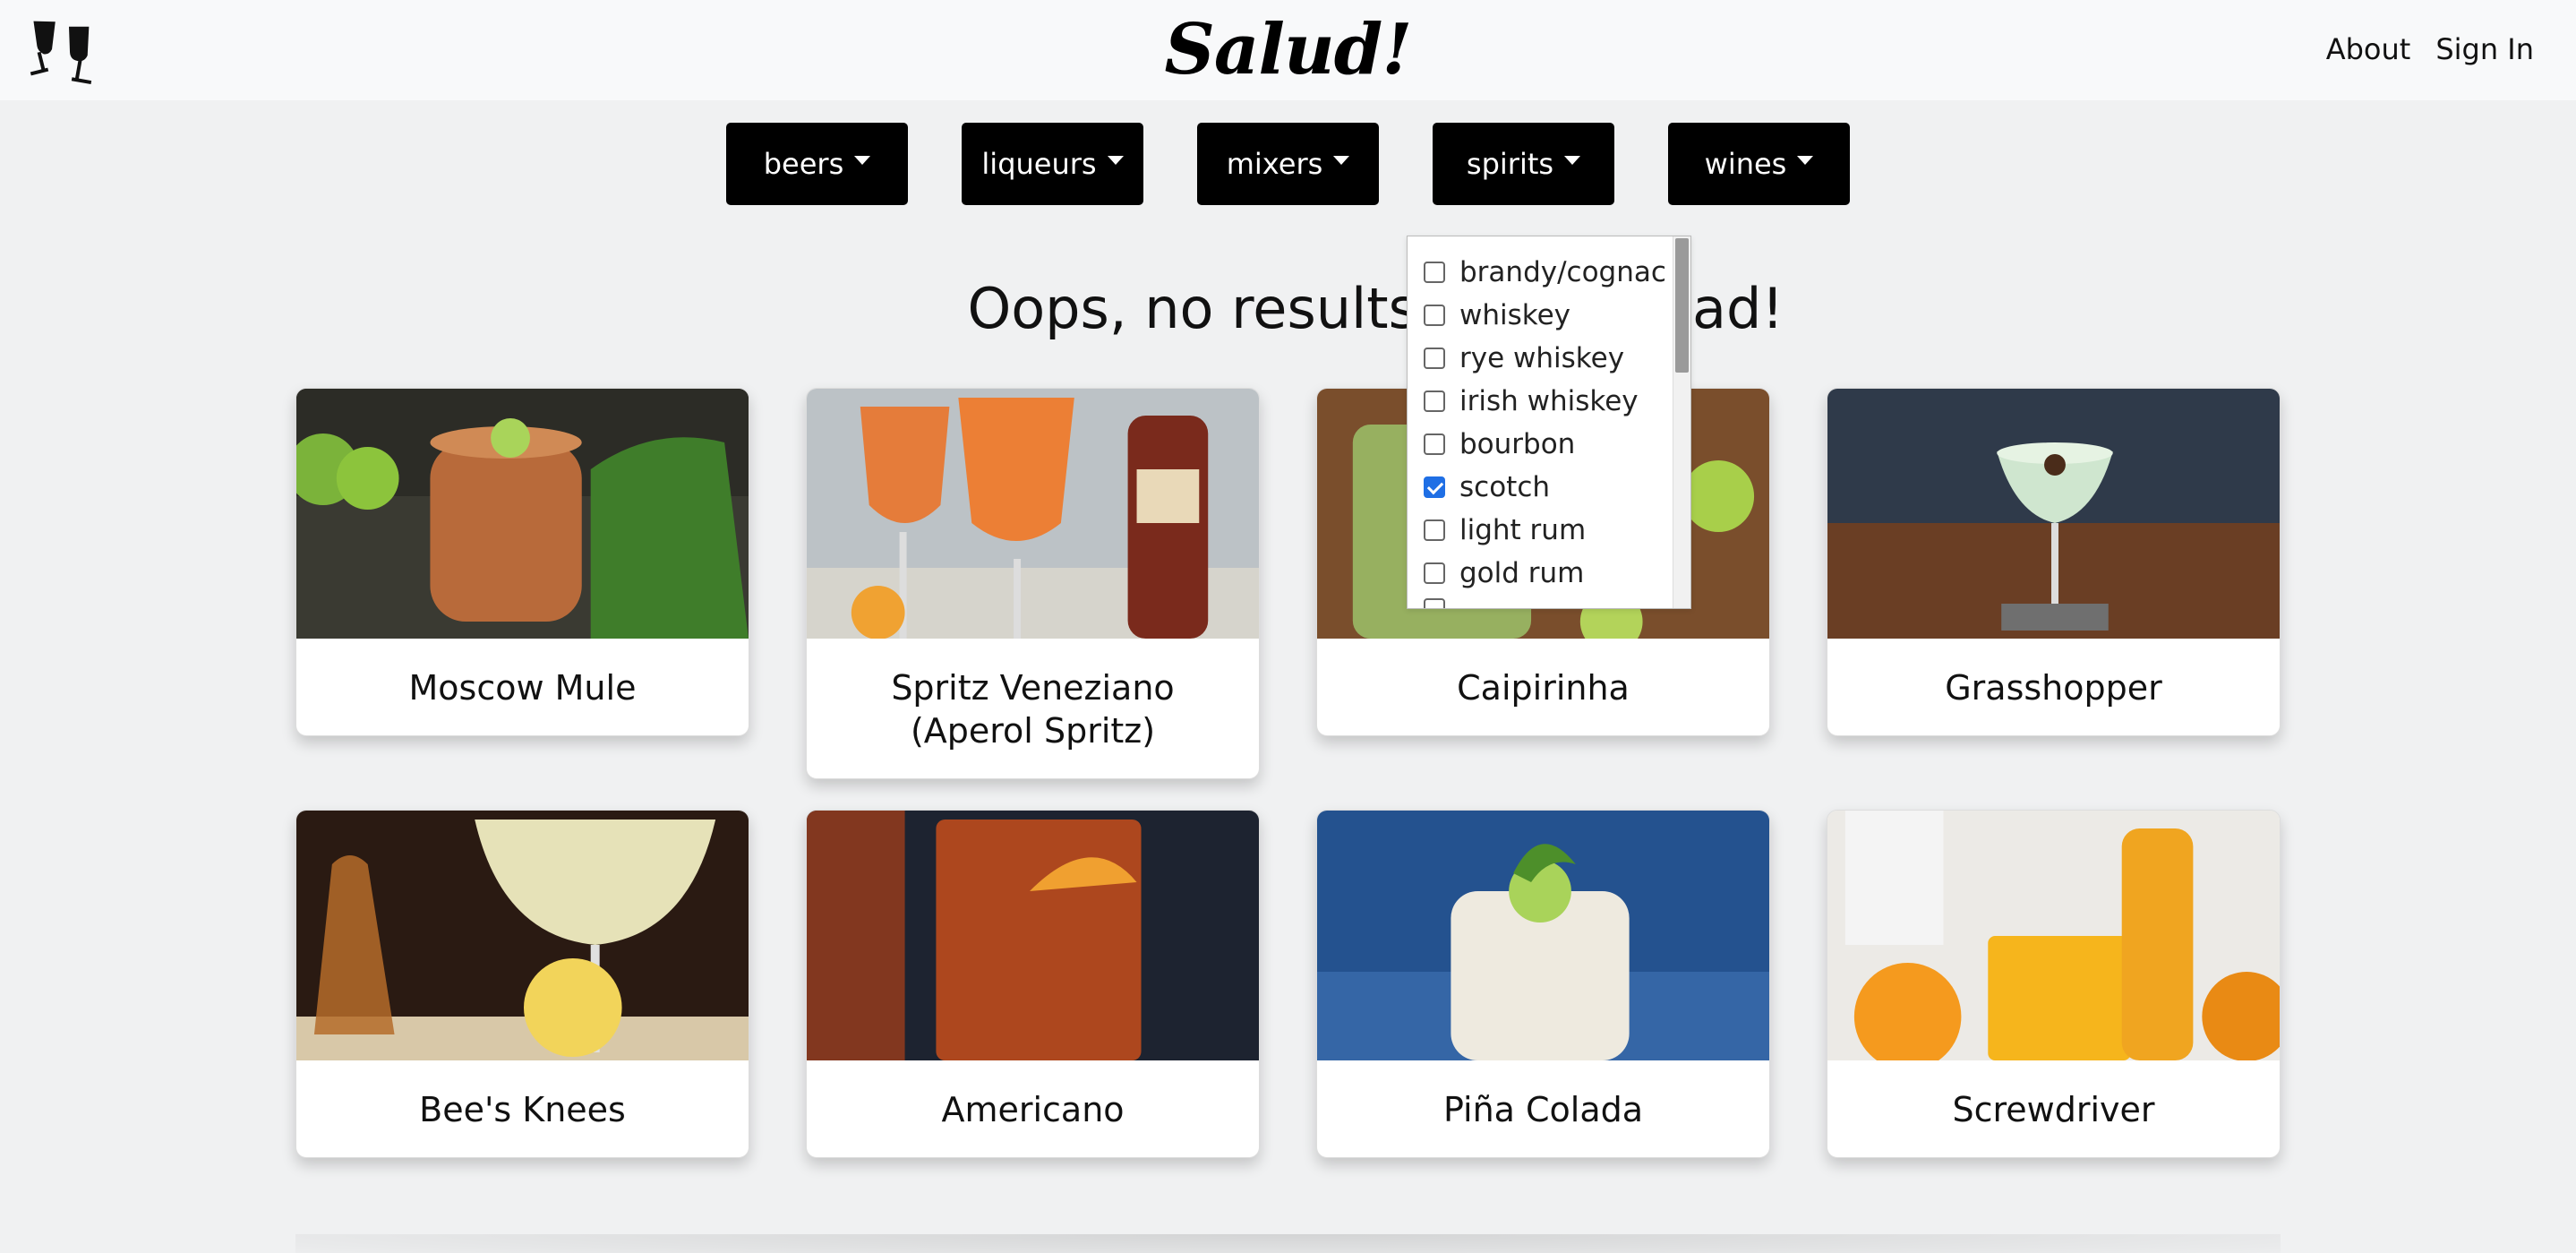 The height and width of the screenshot is (1253, 2576). Describe the element at coordinates (1033, 1109) in the screenshot. I see `drink-title: Americano` at that location.